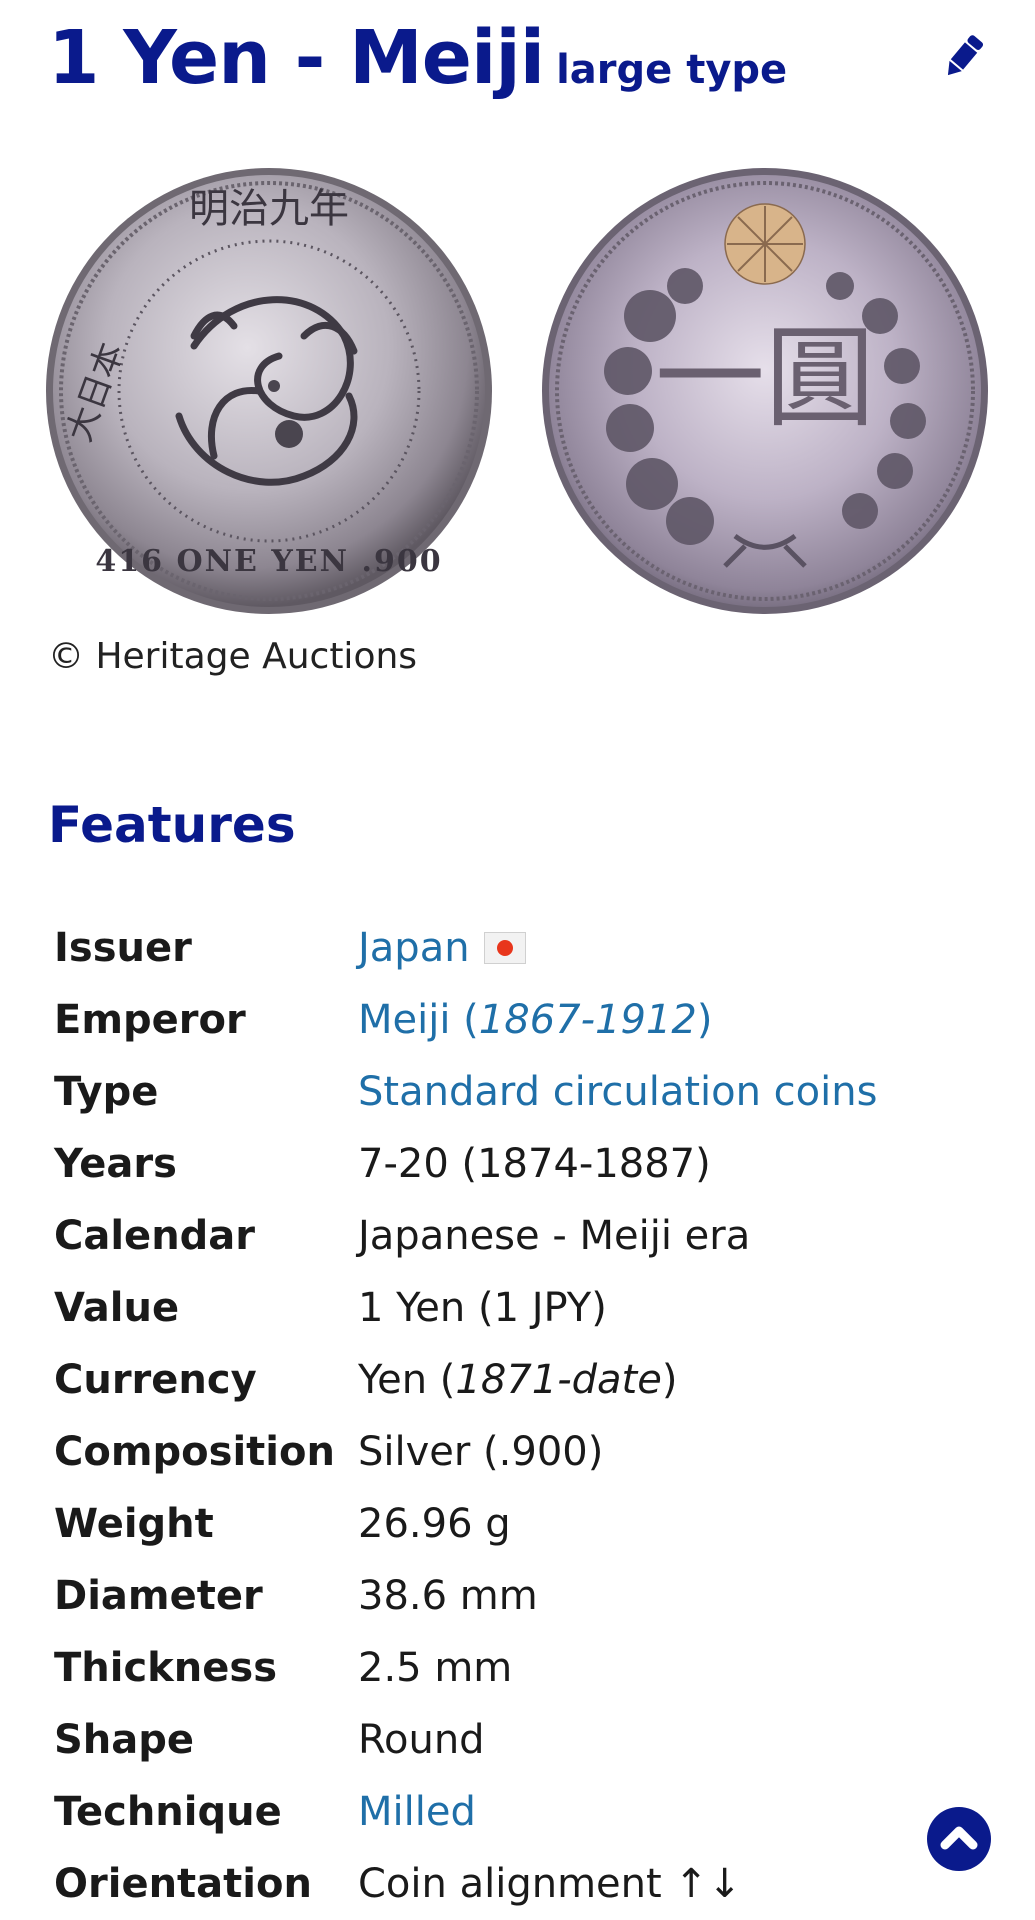 The height and width of the screenshot is (1920, 1035). What do you see at coordinates (166, 1668) in the screenshot?
I see `feature-label: Thickness` at bounding box center [166, 1668].